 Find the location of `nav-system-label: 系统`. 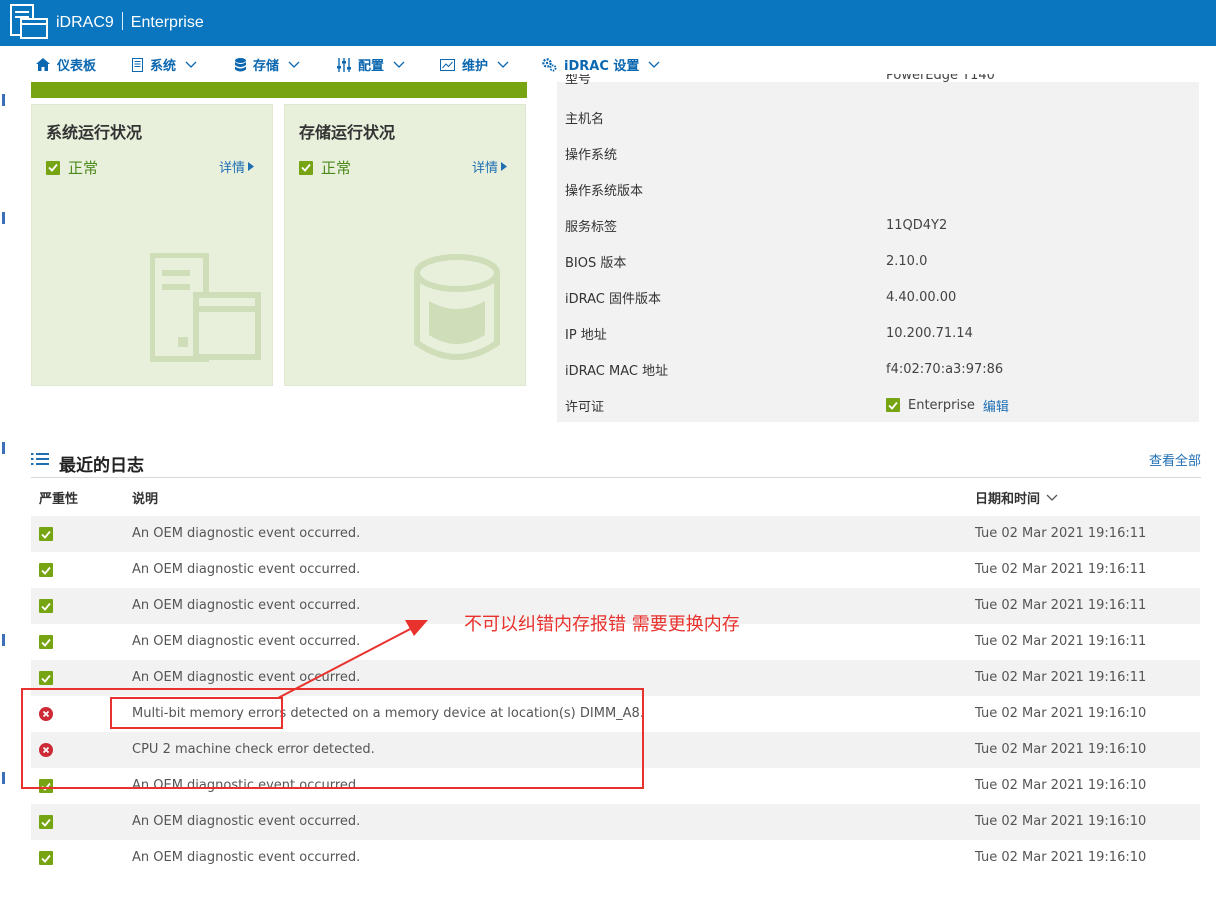

nav-system-label: 系统 is located at coordinates (163, 66).